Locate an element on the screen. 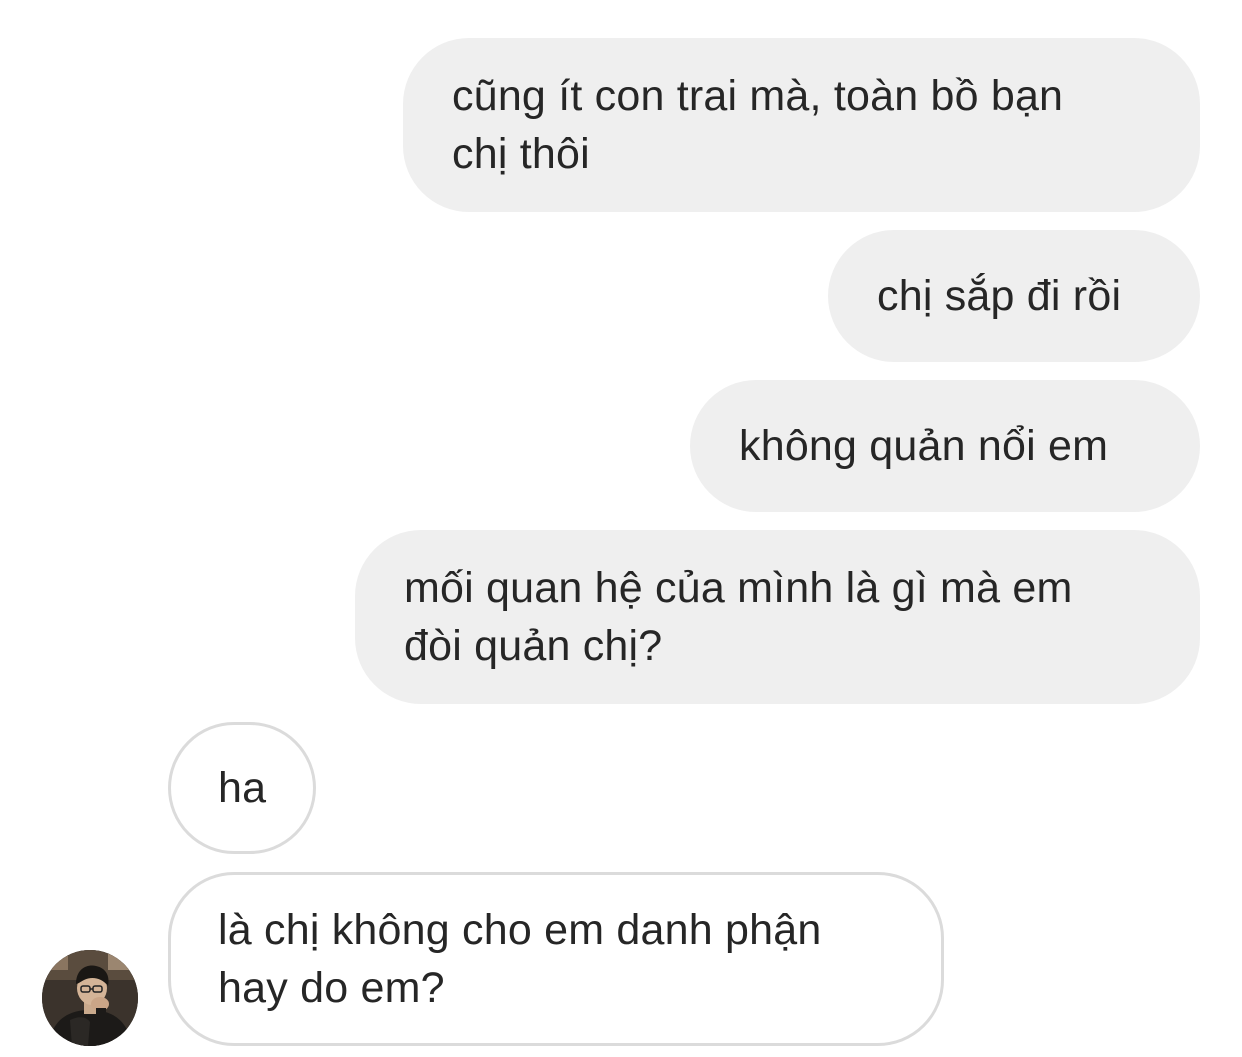  received-message-bubble: ha is located at coordinates (242, 788).